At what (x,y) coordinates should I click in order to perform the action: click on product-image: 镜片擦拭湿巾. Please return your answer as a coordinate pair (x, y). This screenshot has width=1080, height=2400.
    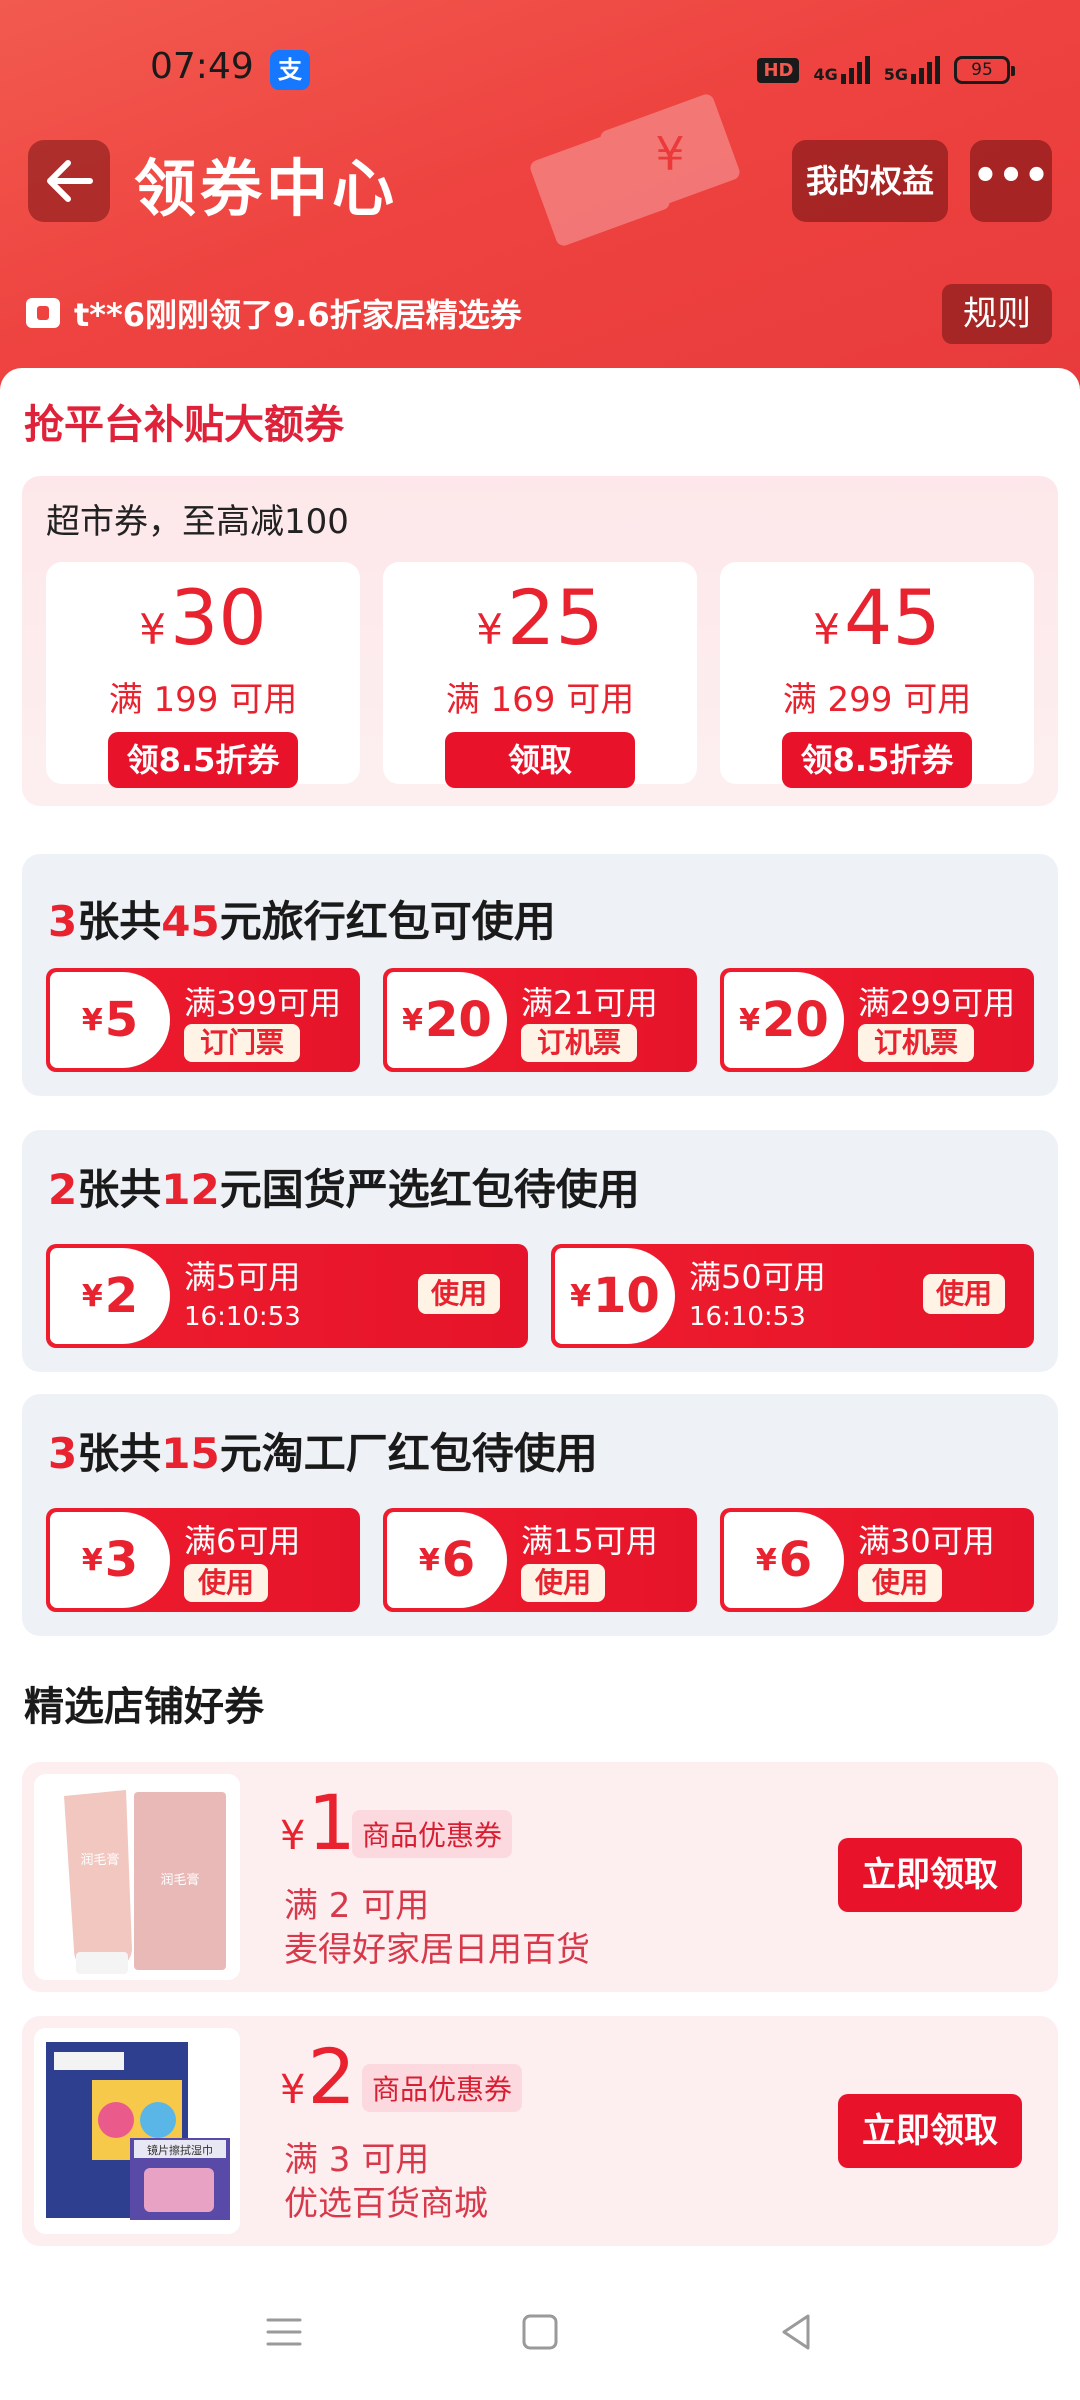
    Looking at the image, I should click on (137, 2131).